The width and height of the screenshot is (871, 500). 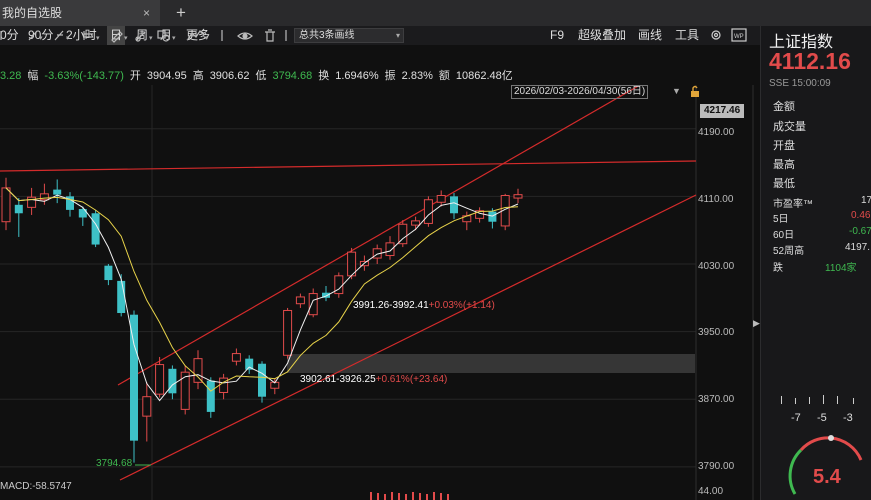 What do you see at coordinates (390, 76) in the screenshot?
I see `amp-label: 振` at bounding box center [390, 76].